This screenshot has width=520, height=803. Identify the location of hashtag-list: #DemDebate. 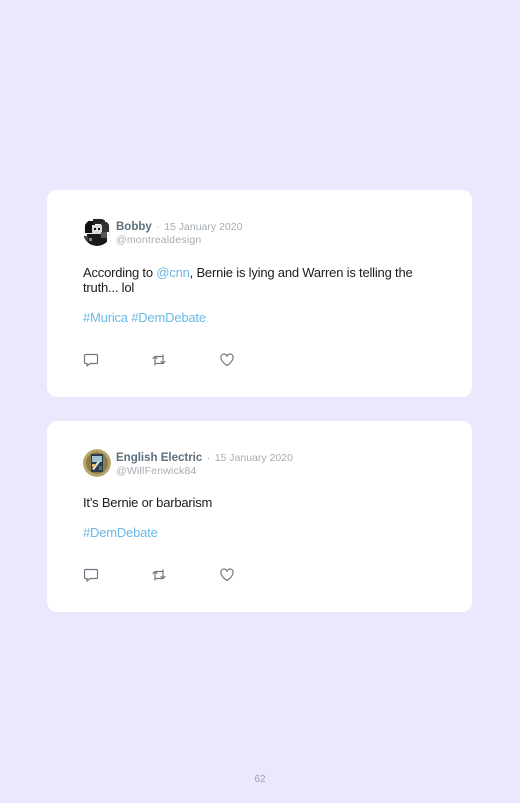
(120, 532).